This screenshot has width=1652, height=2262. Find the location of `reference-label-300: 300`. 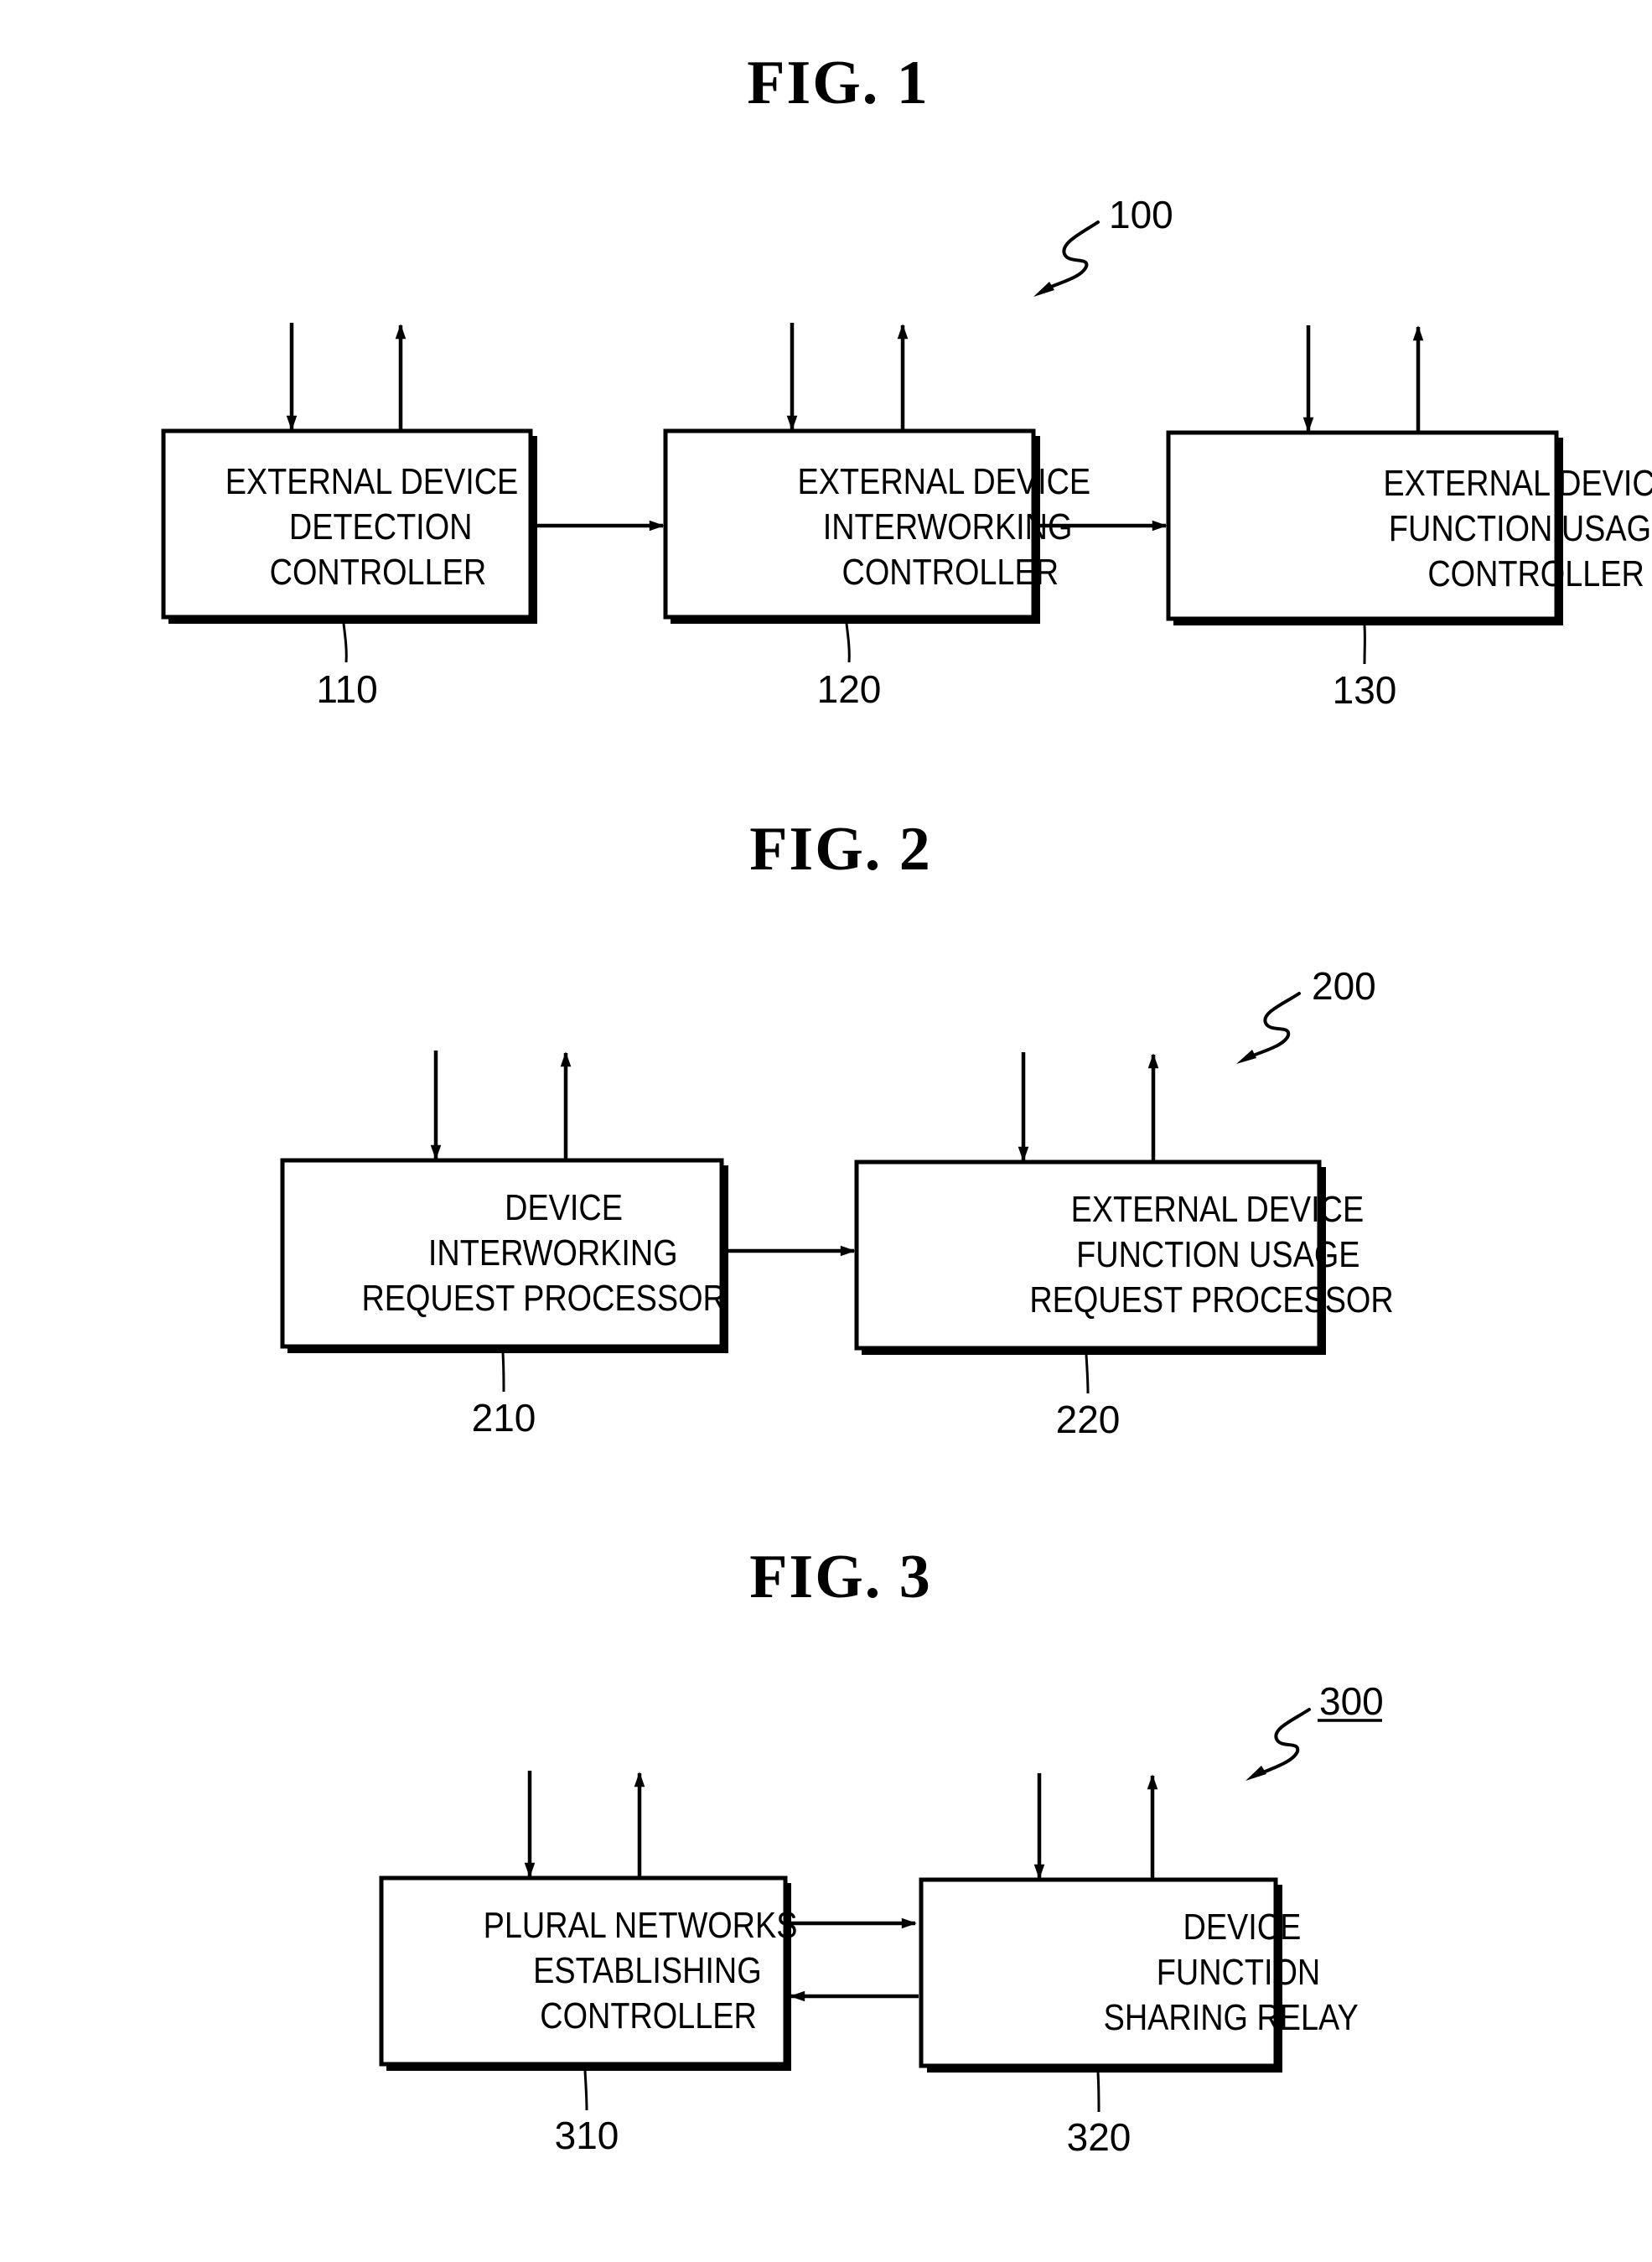

reference-label-300: 300 is located at coordinates (1351, 1701).